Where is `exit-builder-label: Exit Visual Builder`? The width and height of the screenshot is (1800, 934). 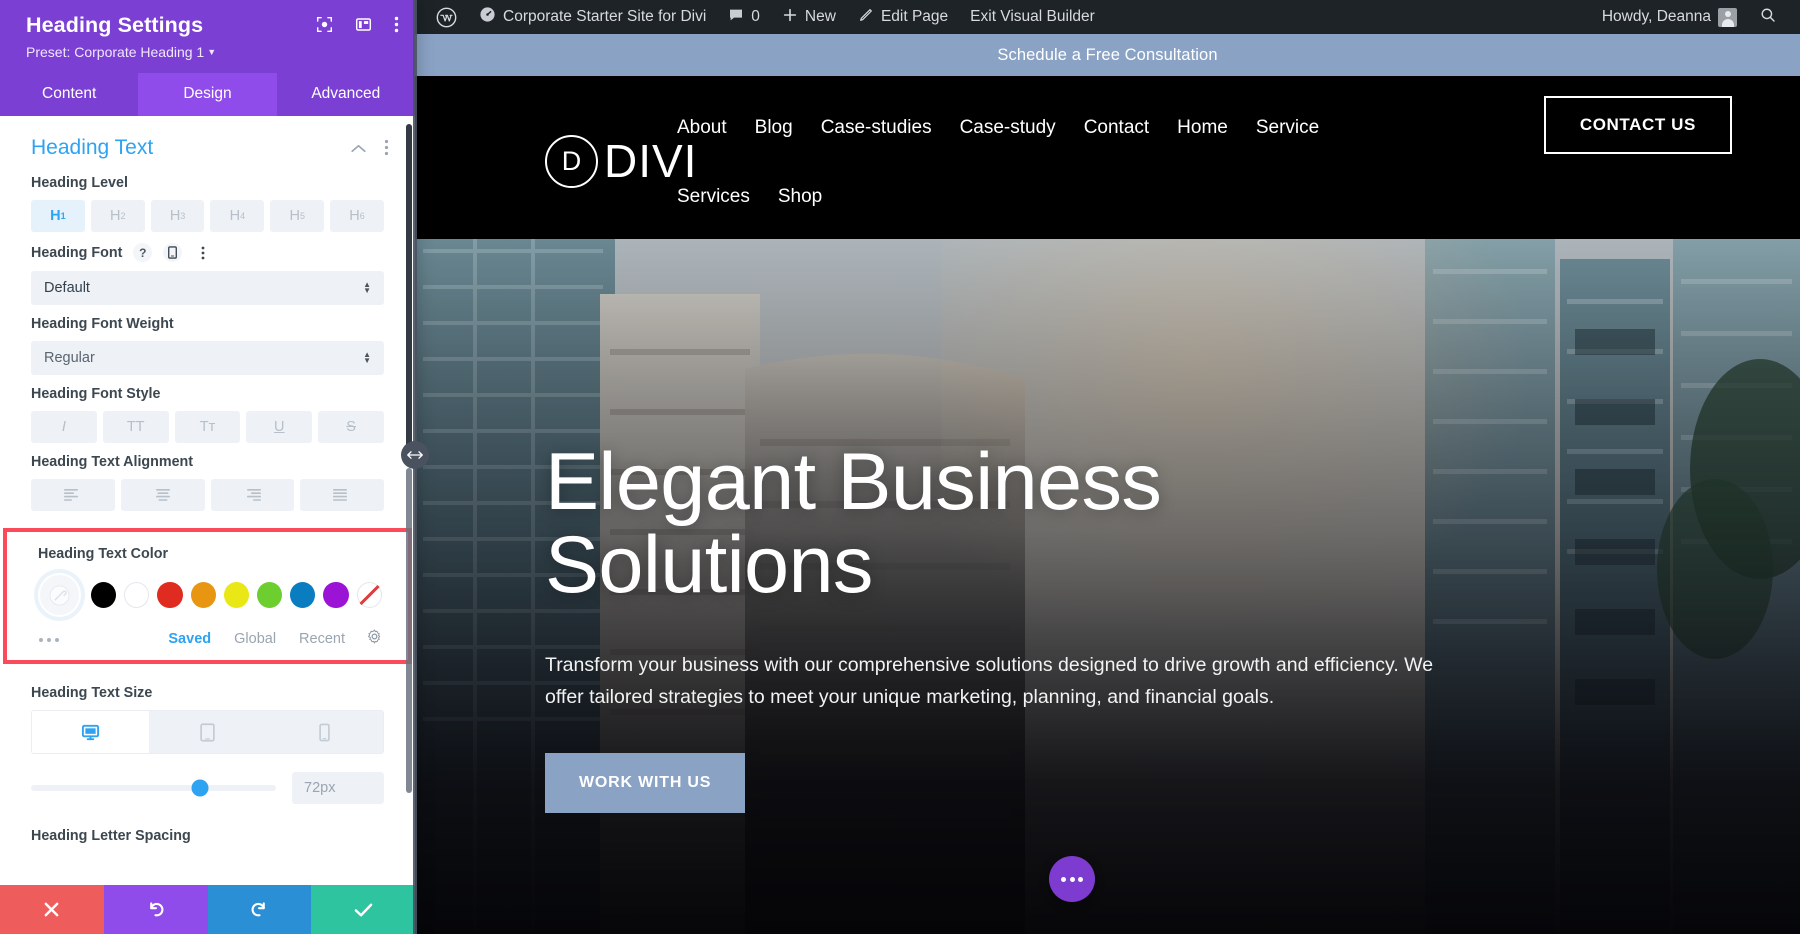 exit-builder-label: Exit Visual Builder is located at coordinates (1032, 16).